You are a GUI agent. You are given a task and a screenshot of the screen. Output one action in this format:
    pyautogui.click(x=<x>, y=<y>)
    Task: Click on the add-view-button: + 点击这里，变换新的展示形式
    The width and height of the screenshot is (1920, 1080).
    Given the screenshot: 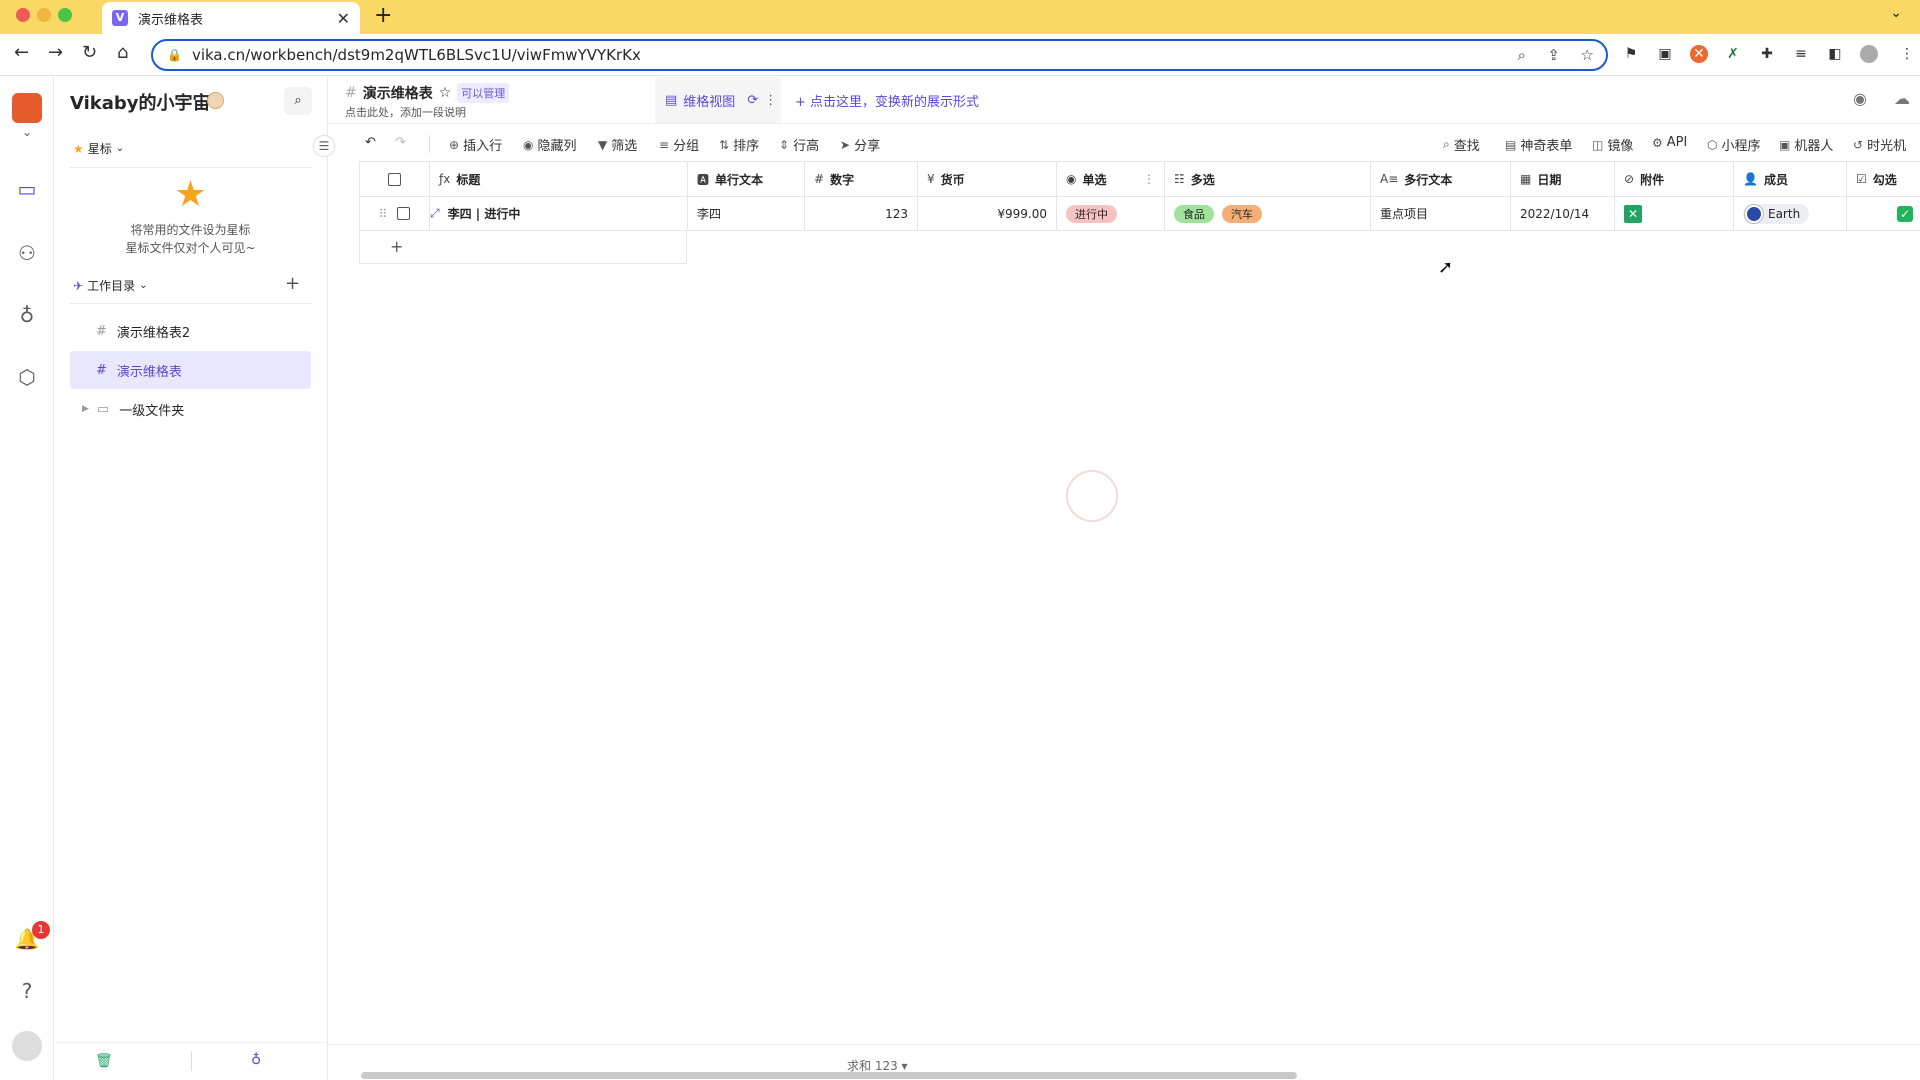 What is the action you would take?
    pyautogui.click(x=887, y=100)
    